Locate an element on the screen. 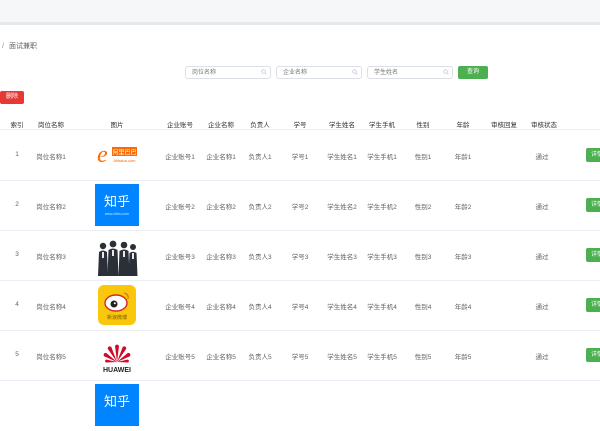  column-header-age: 年龄 is located at coordinates (463, 124).